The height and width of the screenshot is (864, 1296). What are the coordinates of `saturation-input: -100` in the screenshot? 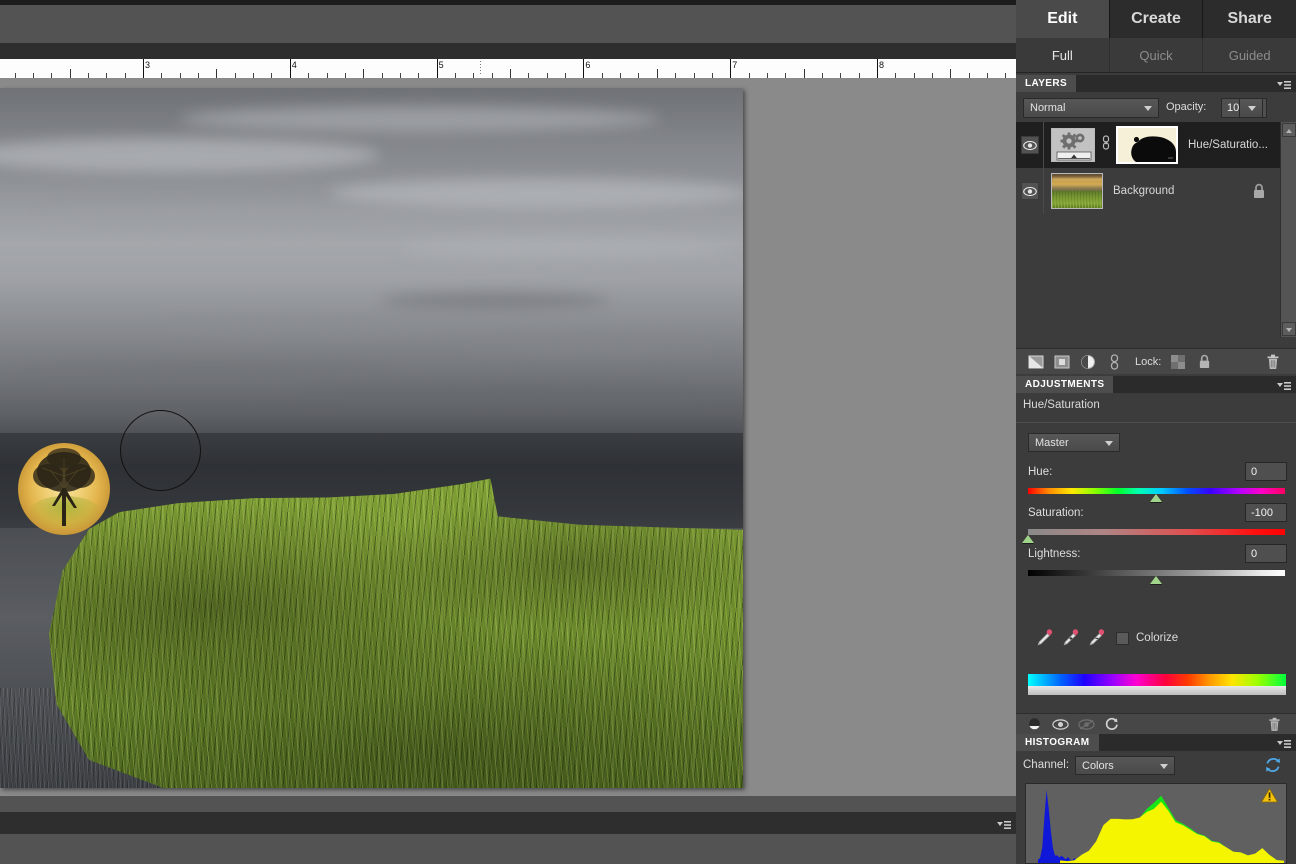 It's located at (1266, 512).